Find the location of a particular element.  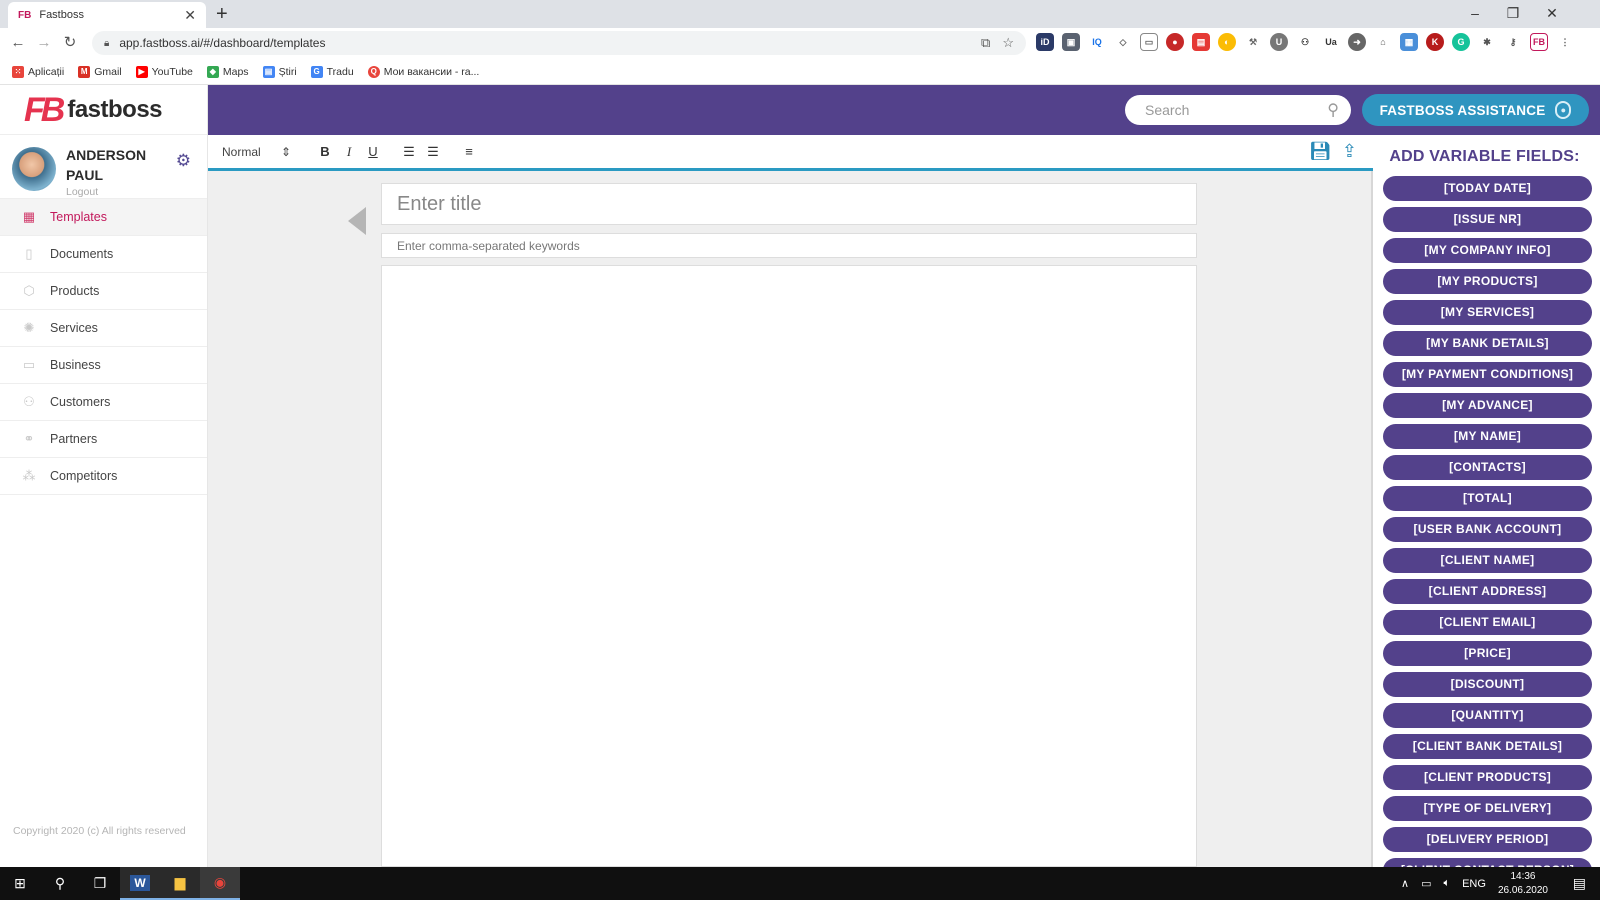

variable-field-button: [CLIENT PRODUCTS] is located at coordinates (1487, 777).